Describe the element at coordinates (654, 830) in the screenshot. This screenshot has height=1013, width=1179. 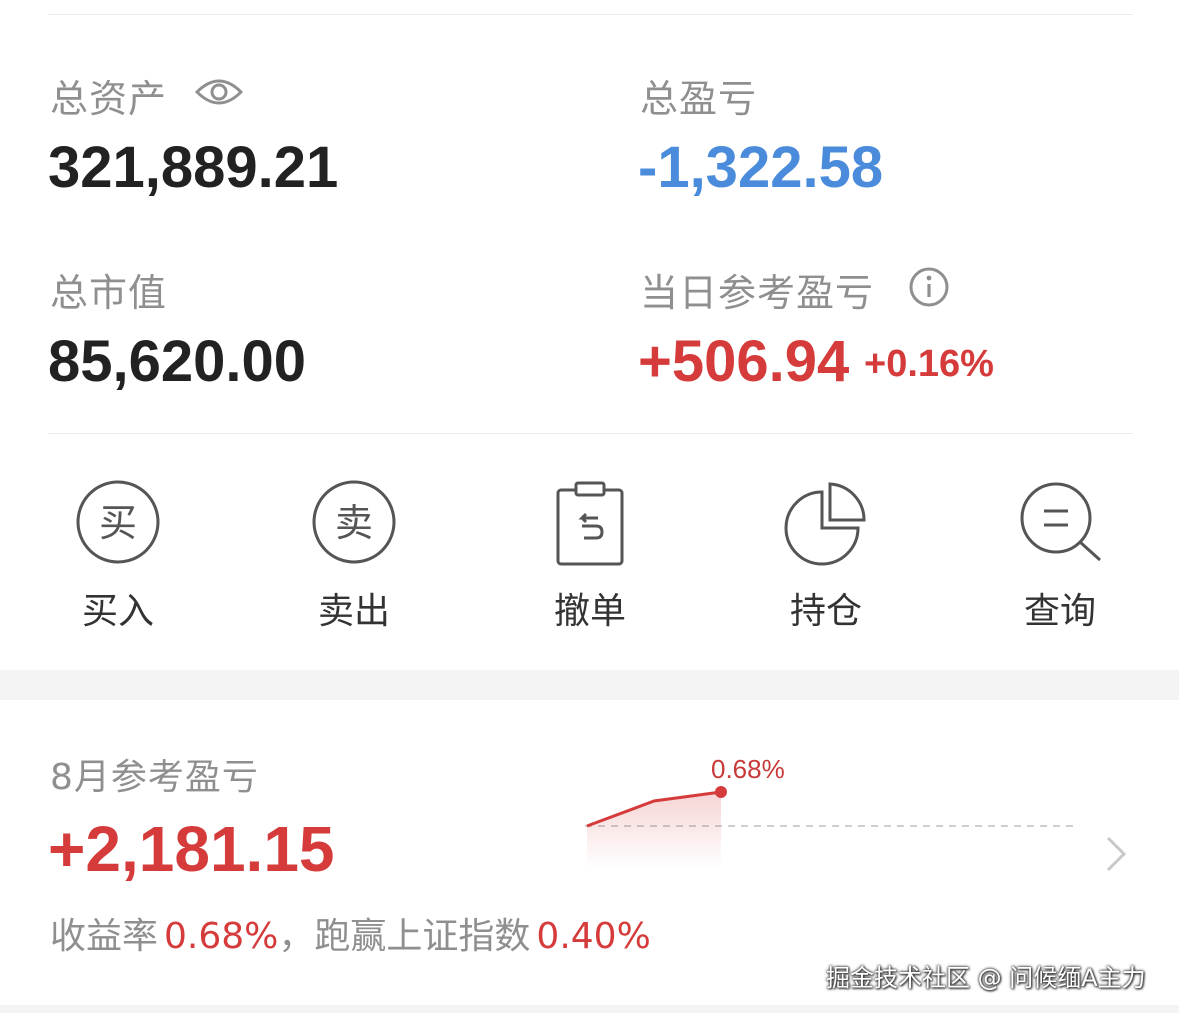
I see `chart-area` at that location.